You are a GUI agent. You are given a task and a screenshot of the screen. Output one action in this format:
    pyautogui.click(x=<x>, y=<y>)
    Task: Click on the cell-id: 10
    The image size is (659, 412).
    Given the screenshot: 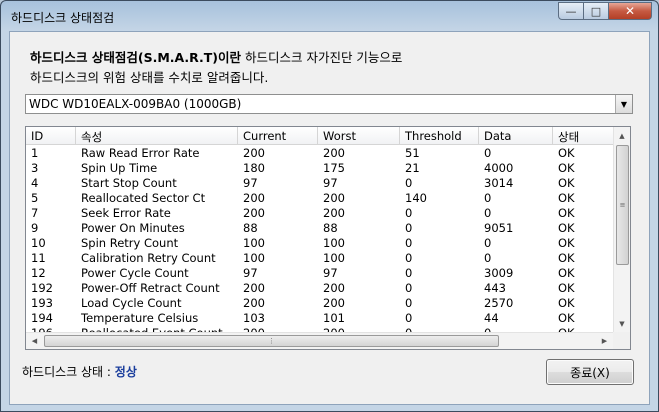 What is the action you would take?
    pyautogui.click(x=38, y=243)
    